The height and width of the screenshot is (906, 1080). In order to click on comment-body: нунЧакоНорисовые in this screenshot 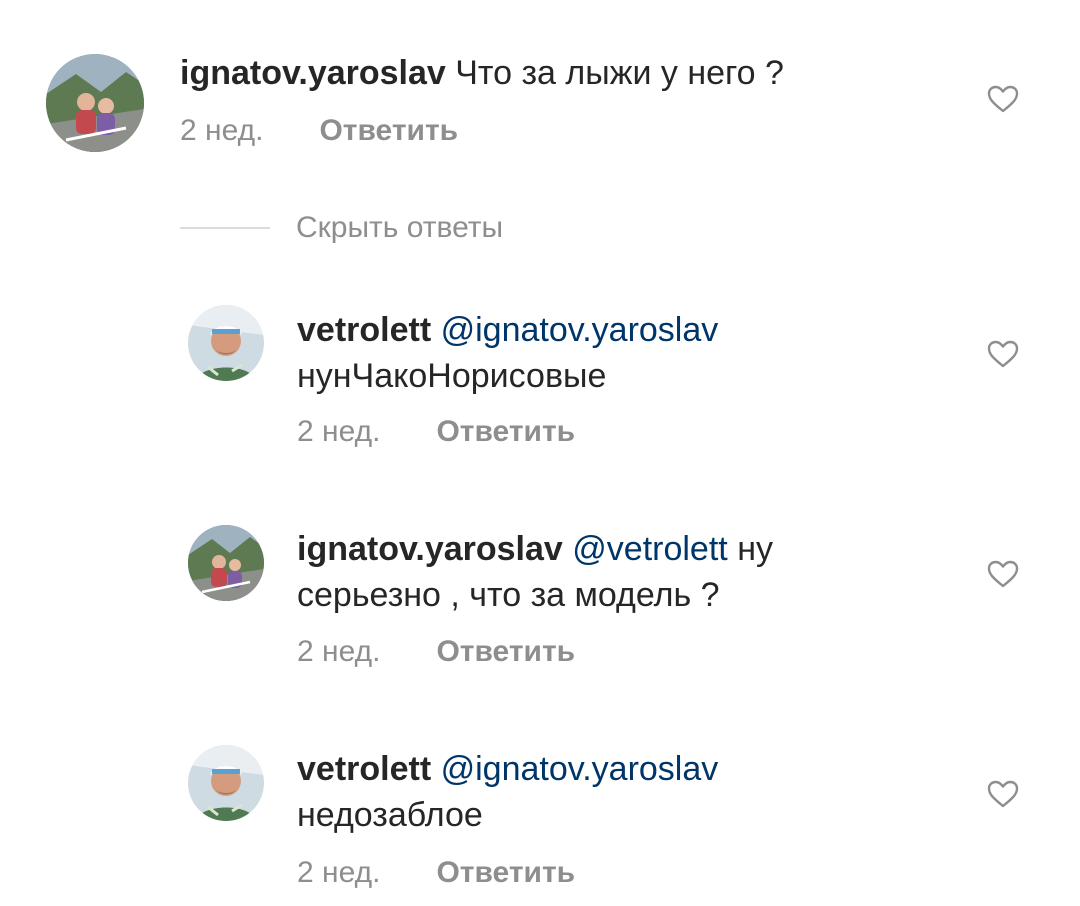, I will do `click(452, 376)`.